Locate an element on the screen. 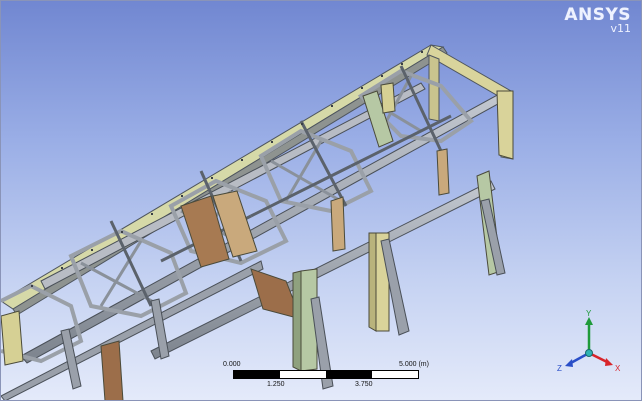 The width and height of the screenshot is (642, 401). scale-bar is located at coordinates (326, 374).